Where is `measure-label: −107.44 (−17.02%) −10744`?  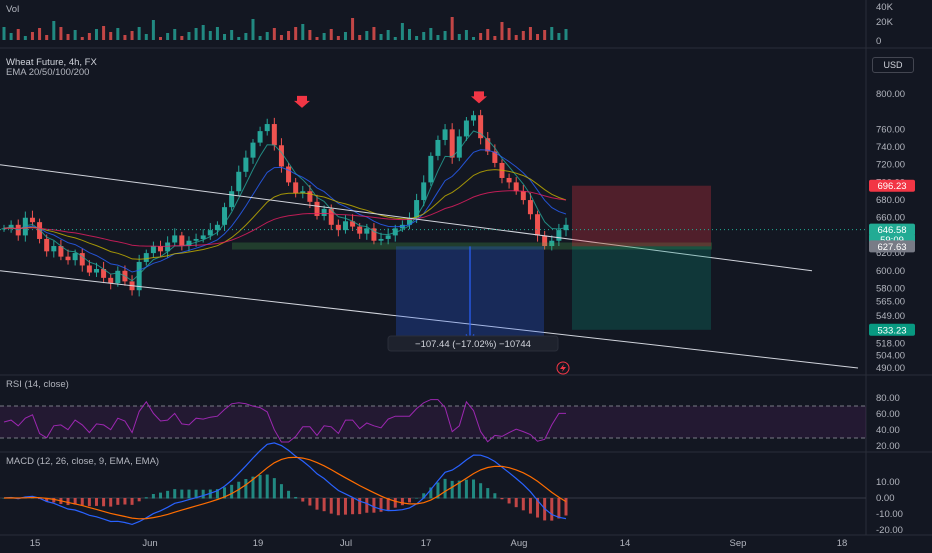
measure-label: −107.44 (−17.02%) −10744 is located at coordinates (473, 344).